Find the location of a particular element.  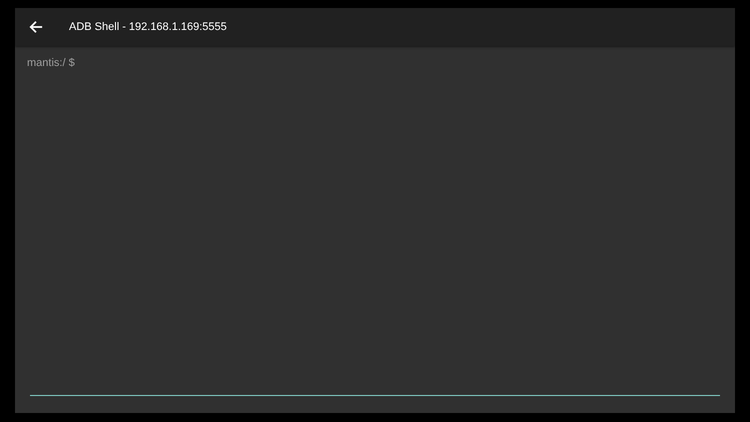

back-arrow-icon is located at coordinates (36, 27).